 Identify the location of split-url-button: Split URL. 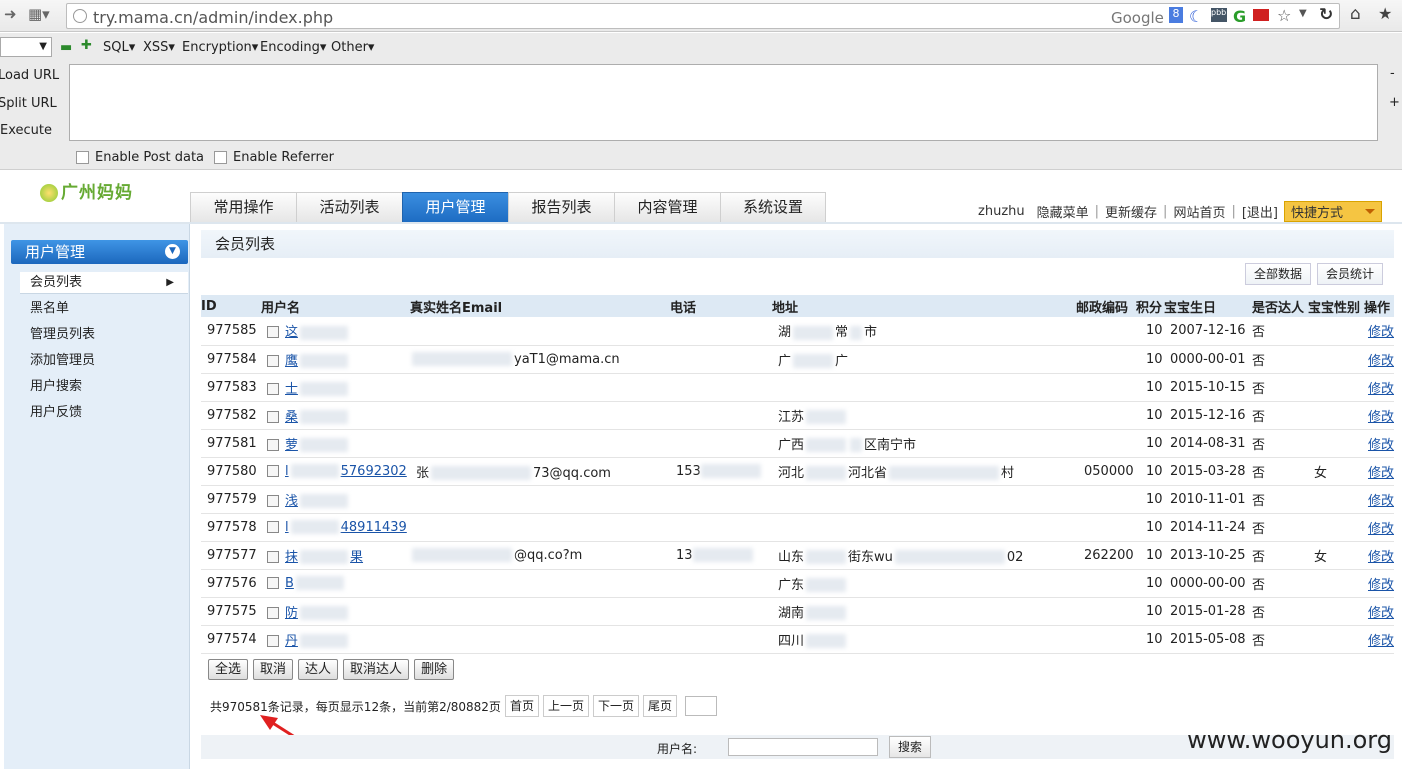
(28, 103).